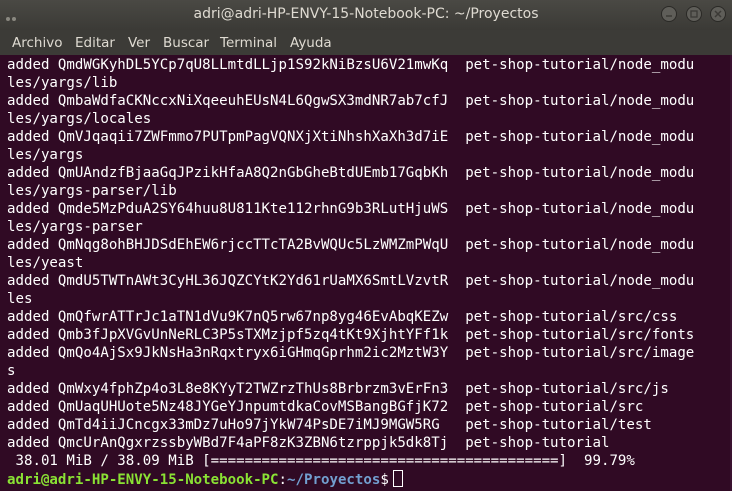  What do you see at coordinates (139, 43) in the screenshot?
I see `menu-ver: Ver` at bounding box center [139, 43].